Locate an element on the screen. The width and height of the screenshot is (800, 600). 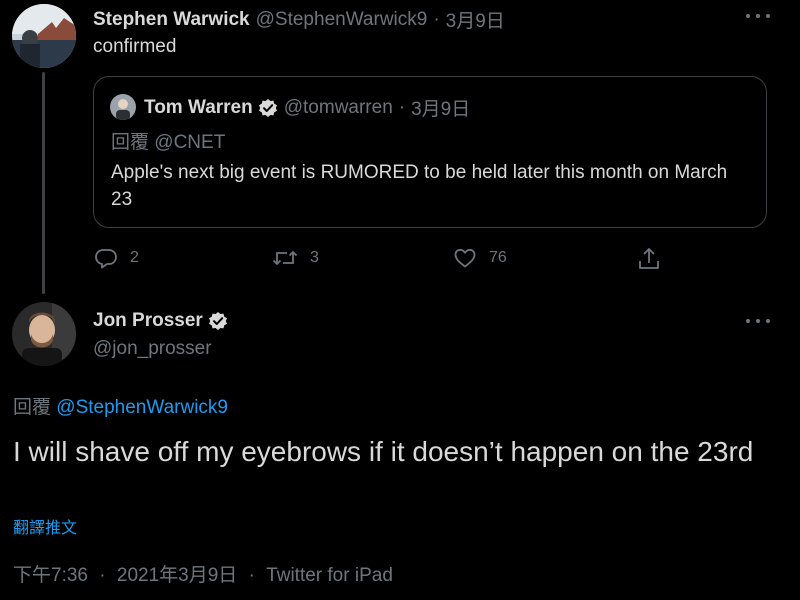
avatar-jon-prosser is located at coordinates (44, 334).